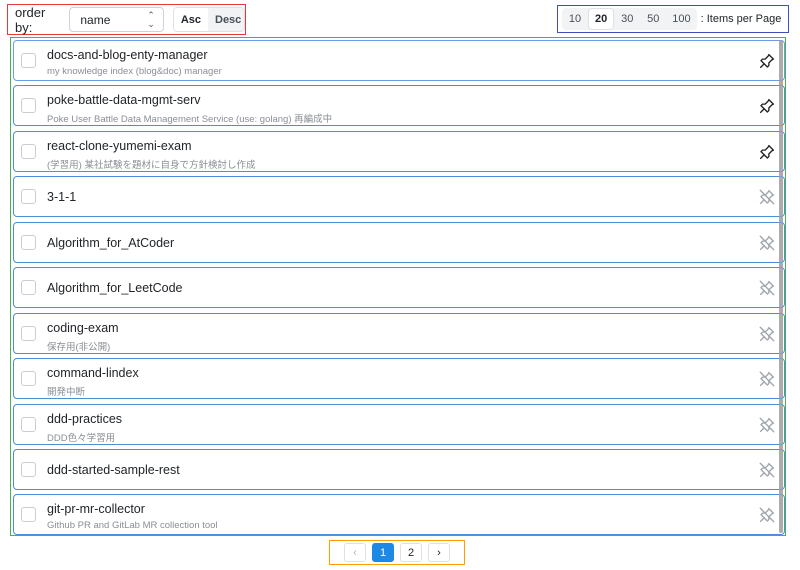  Describe the element at coordinates (132, 526) in the screenshot. I see `repo-description: Github PR and GitLab MR collection tool` at that location.